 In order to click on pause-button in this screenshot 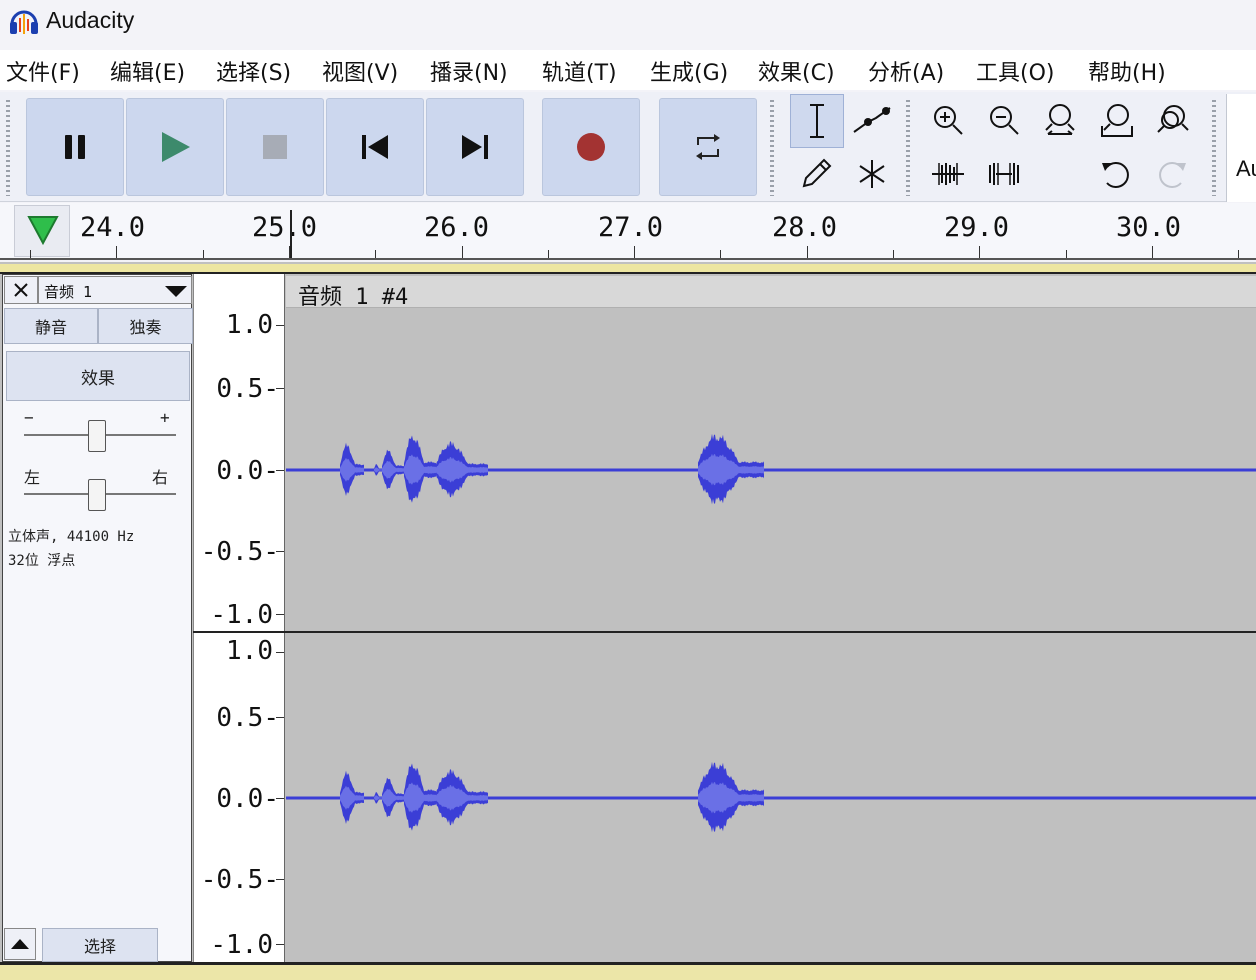, I will do `click(75, 147)`.